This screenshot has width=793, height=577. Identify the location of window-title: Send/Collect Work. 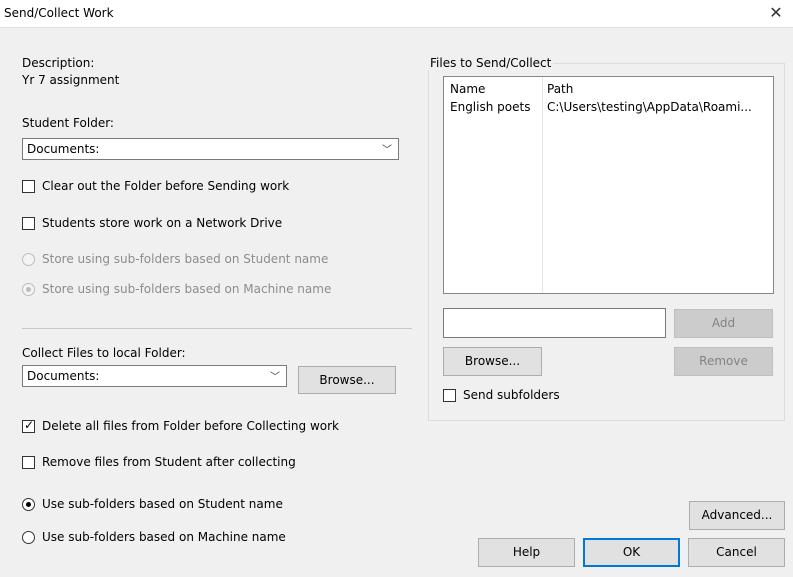
(59, 13).